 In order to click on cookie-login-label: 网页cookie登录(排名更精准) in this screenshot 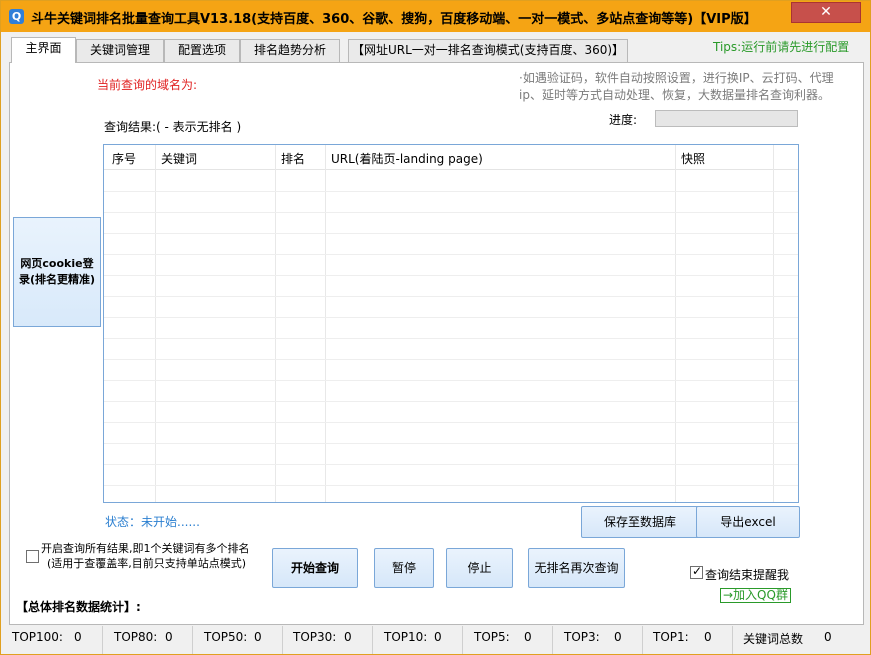, I will do `click(57, 271)`.